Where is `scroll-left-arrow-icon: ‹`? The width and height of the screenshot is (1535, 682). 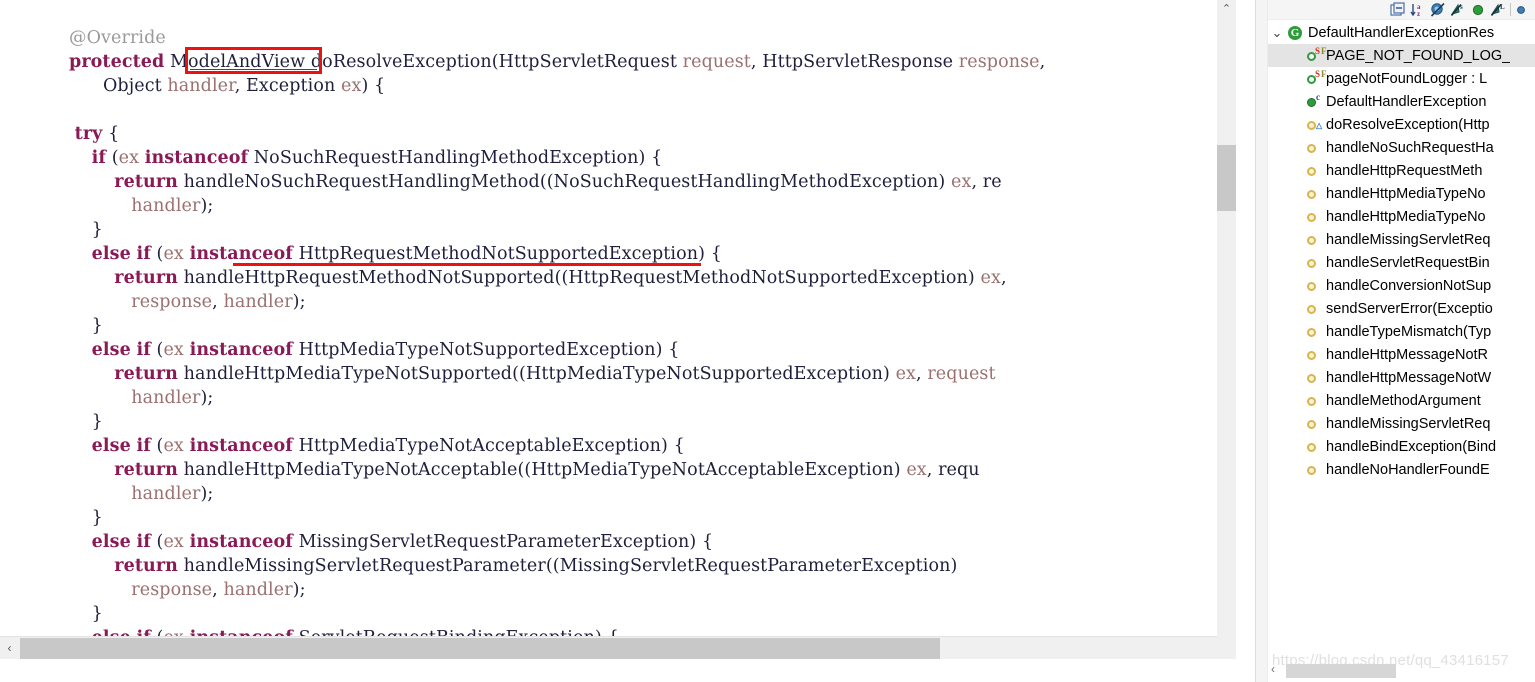
scroll-left-arrow-icon: ‹ is located at coordinates (9, 648).